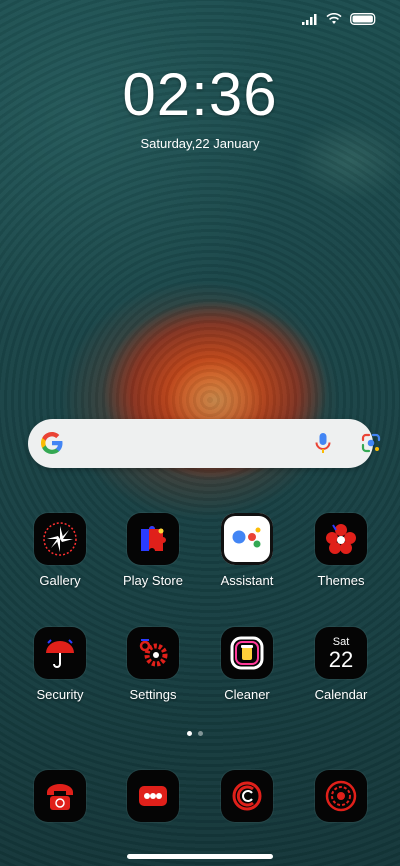 The height and width of the screenshot is (866, 400). I want to click on app-label: Gallery, so click(60, 580).